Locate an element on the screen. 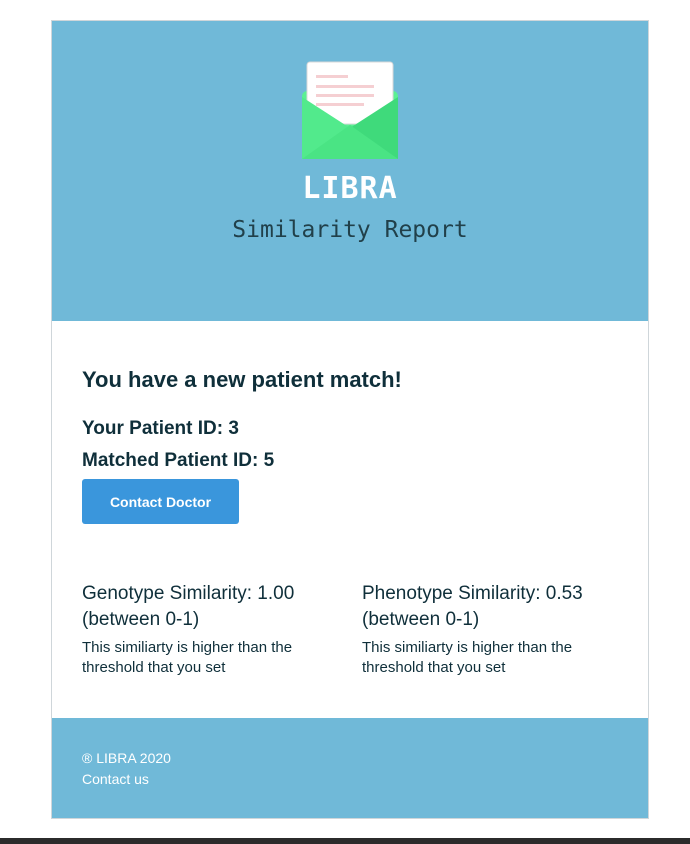 The width and height of the screenshot is (690, 844). your-patient-id: Your Patient ID: 3 is located at coordinates (160, 428).